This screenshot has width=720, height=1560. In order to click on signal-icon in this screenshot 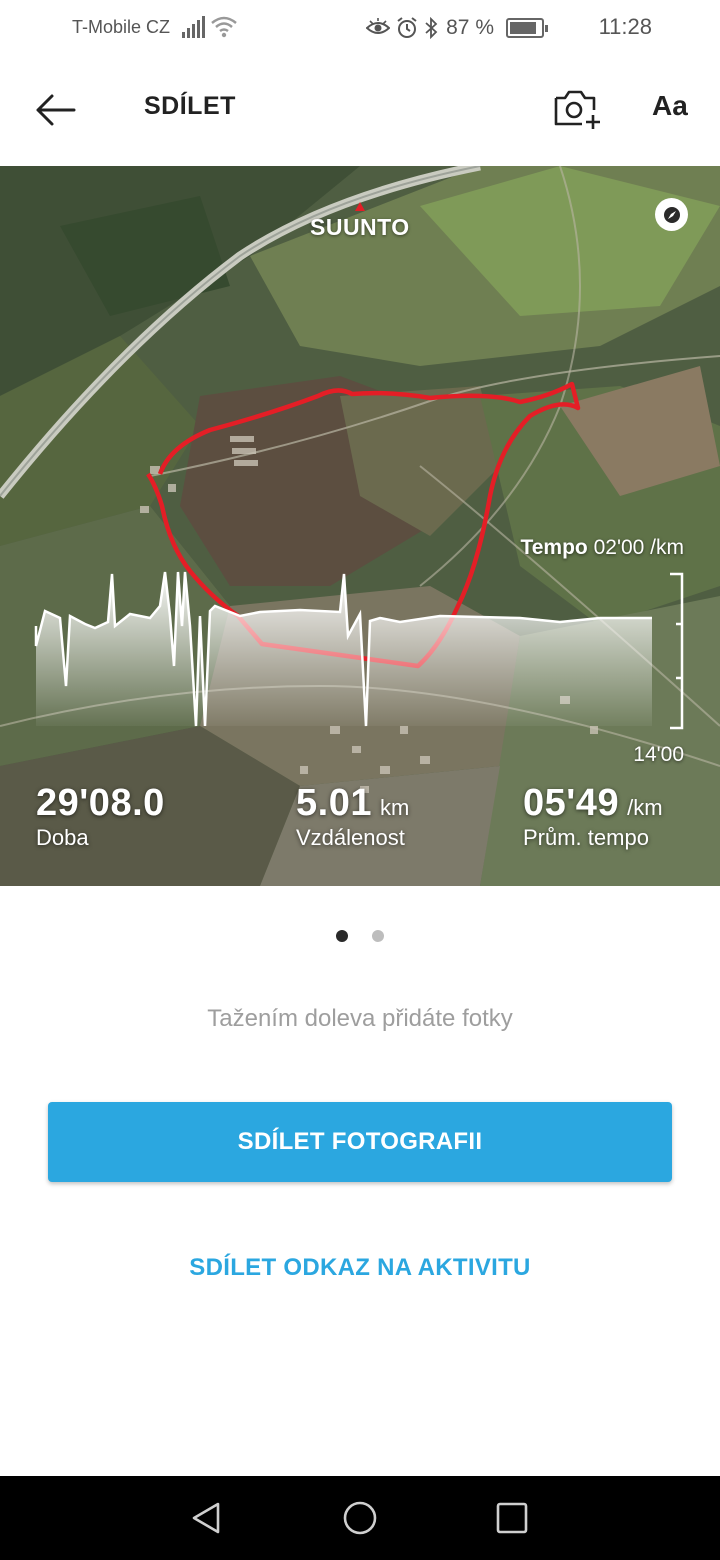, I will do `click(194, 27)`.